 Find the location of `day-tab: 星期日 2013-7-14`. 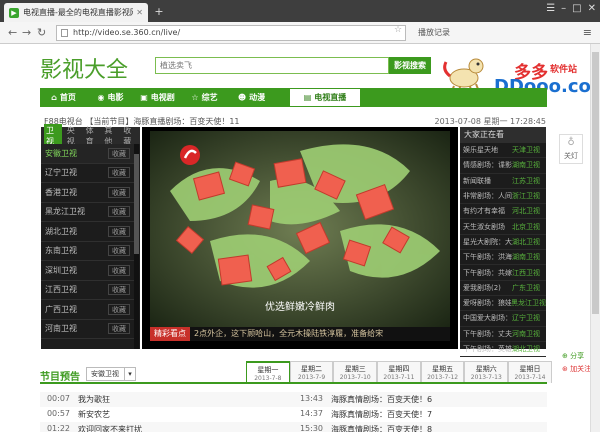

day-tab: 星期日 2013-7-14 is located at coordinates (530, 372).